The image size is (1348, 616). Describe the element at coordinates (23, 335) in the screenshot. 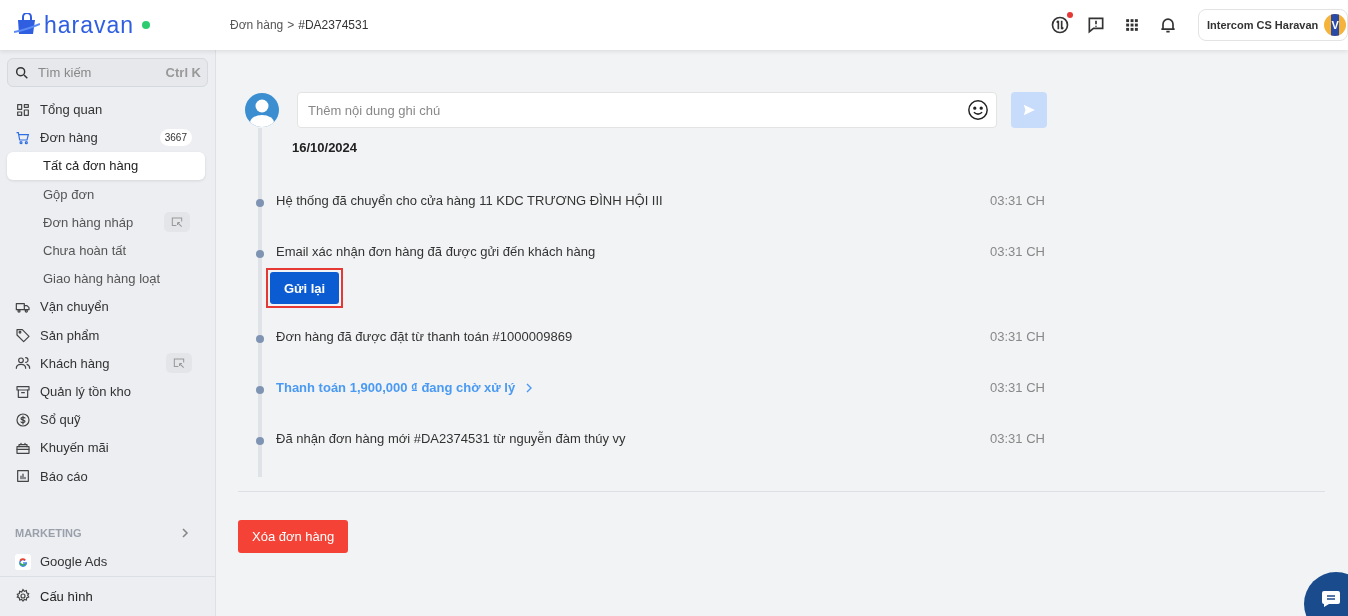

I see `tag-icon` at that location.